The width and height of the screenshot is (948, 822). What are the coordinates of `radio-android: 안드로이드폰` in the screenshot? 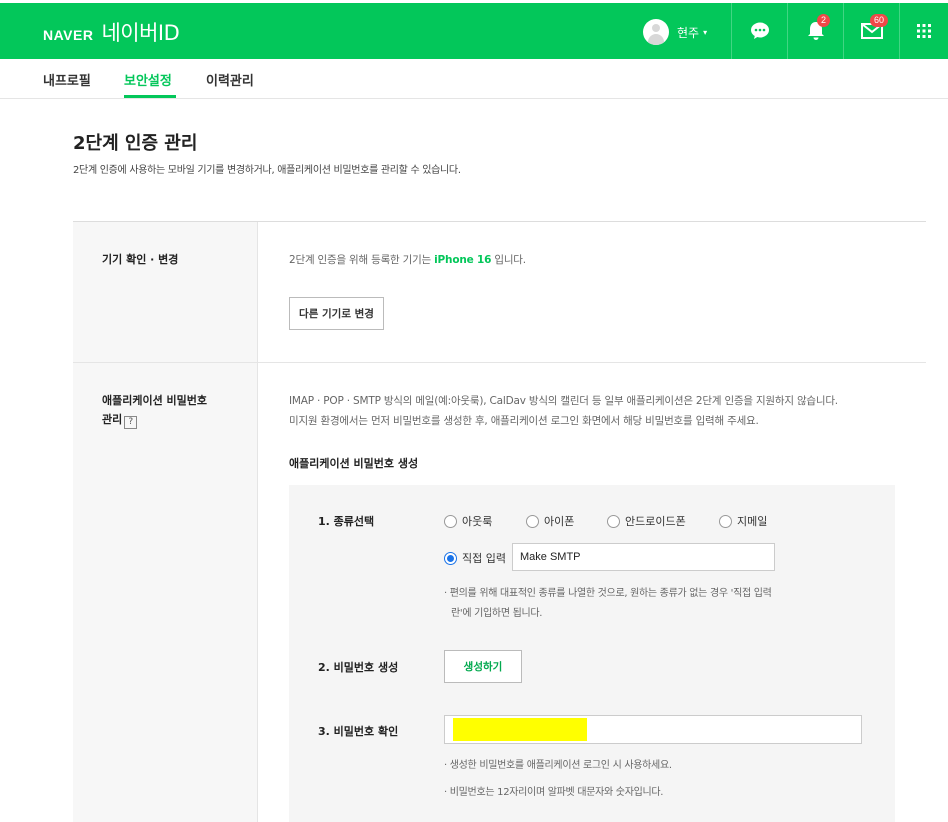 It's located at (646, 521).